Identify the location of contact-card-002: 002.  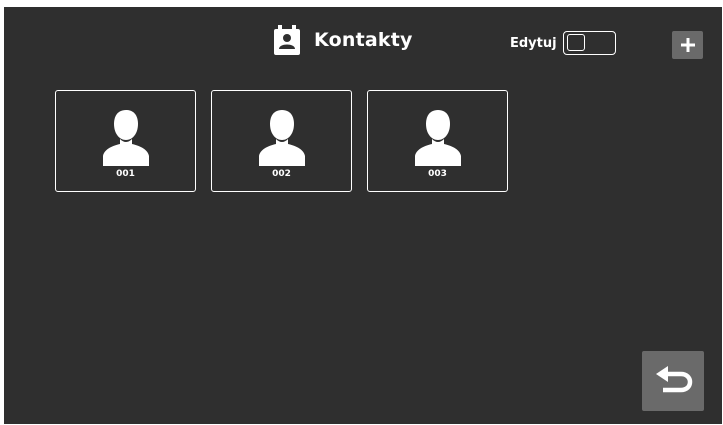
(281, 141).